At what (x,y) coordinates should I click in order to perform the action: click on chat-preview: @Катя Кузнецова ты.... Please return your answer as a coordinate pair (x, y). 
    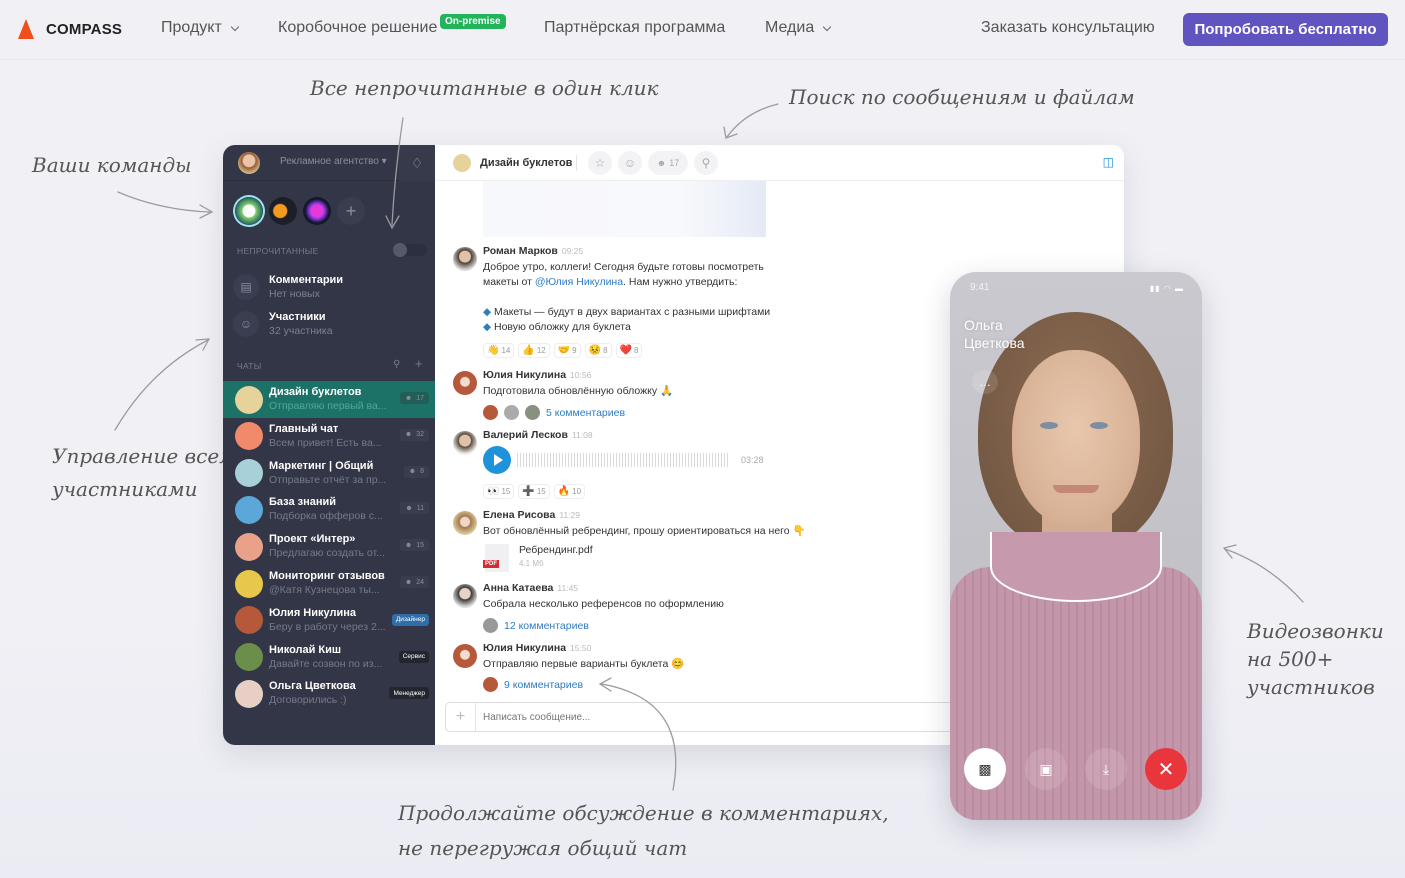
    Looking at the image, I should click on (324, 590).